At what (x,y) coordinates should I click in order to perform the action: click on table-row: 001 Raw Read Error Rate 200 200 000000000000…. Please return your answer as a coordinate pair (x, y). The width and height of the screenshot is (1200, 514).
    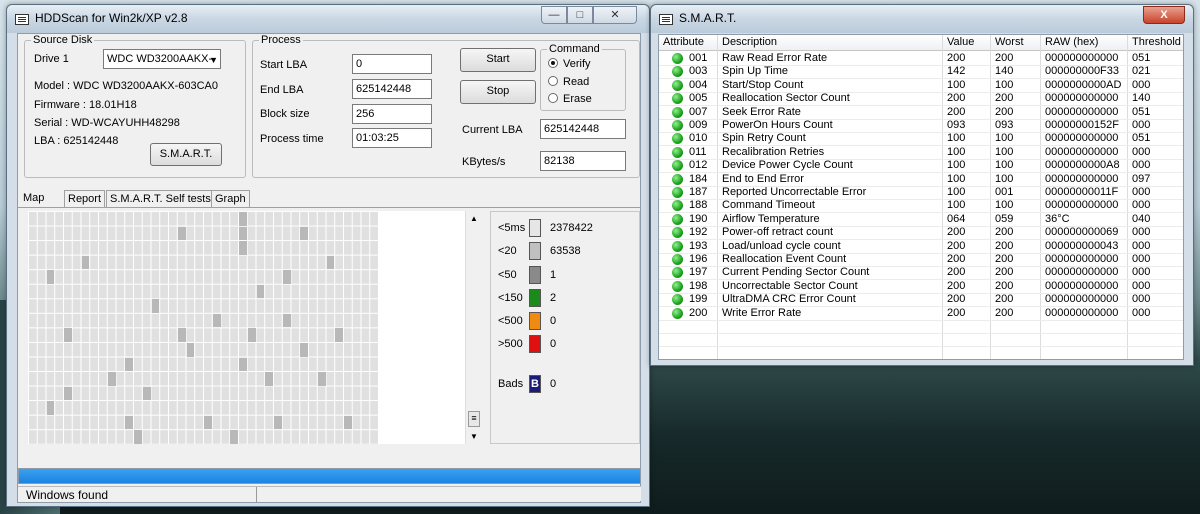
    Looking at the image, I should click on (921, 58).